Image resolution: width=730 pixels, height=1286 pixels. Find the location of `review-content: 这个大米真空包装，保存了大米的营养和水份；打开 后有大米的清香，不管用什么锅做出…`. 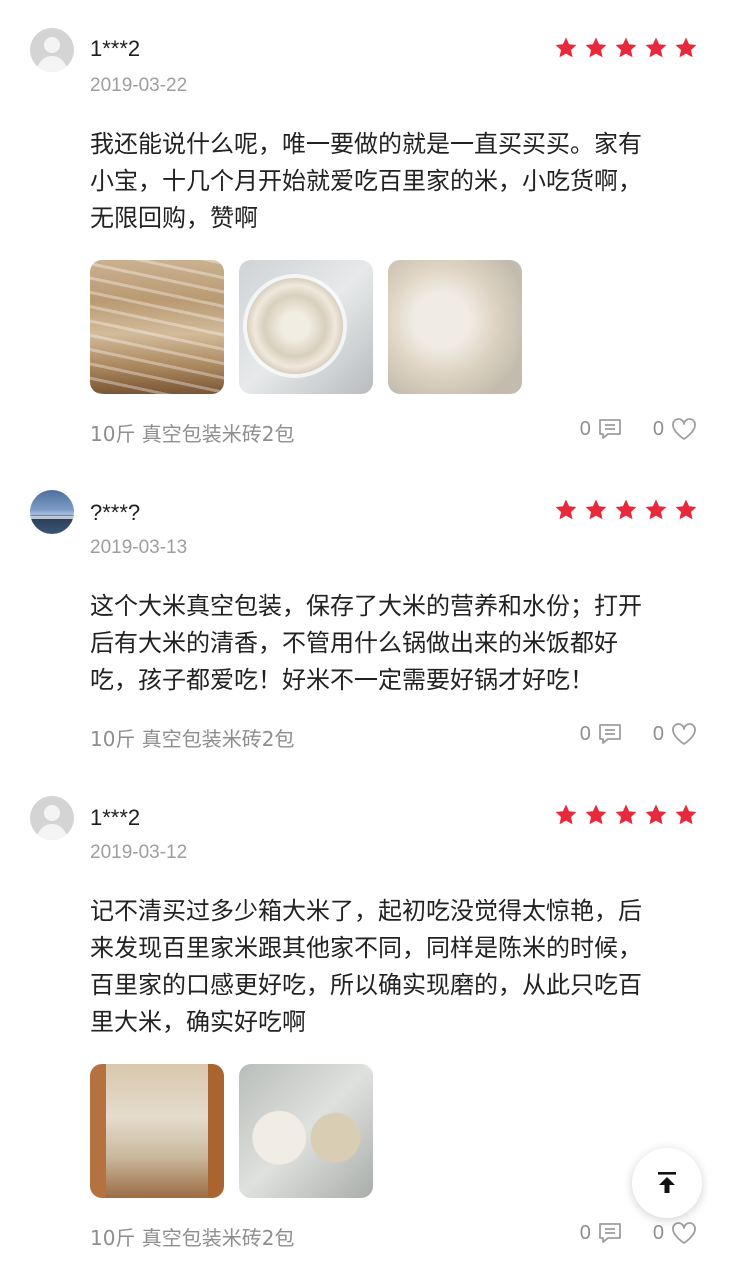

review-content: 这个大米真空包装，保存了大米的营养和水份；打开 后有大米的清香，不管用什么锅做出… is located at coordinates (366, 643).